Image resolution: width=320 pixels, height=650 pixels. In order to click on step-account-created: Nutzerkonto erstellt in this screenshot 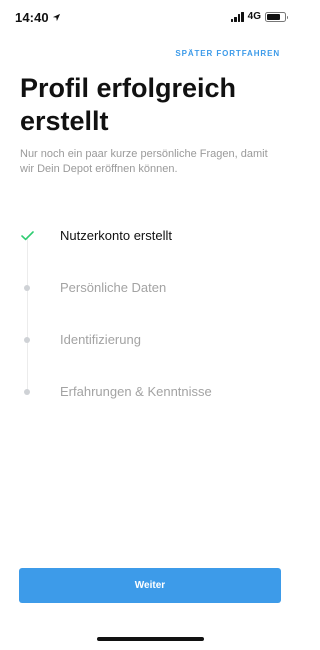, I will do `click(150, 236)`.